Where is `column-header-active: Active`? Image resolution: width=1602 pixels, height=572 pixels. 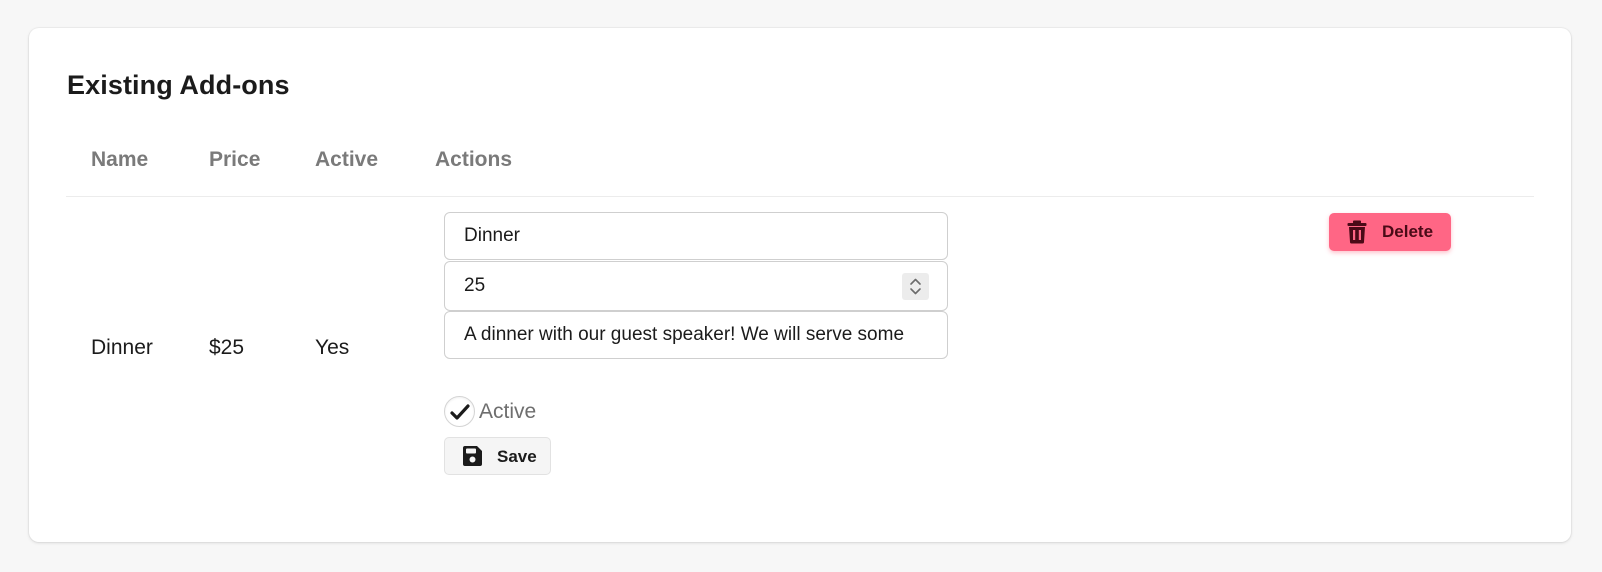
column-header-active: Active is located at coordinates (347, 159).